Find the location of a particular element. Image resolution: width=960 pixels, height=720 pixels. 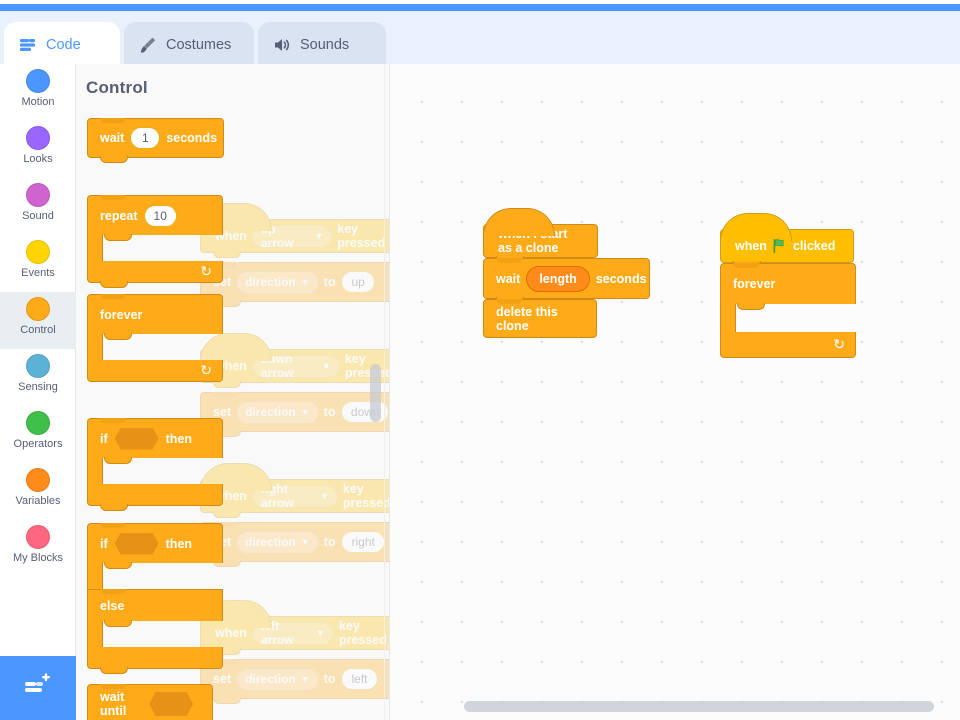

forever-header: forever is located at coordinates (155, 314).